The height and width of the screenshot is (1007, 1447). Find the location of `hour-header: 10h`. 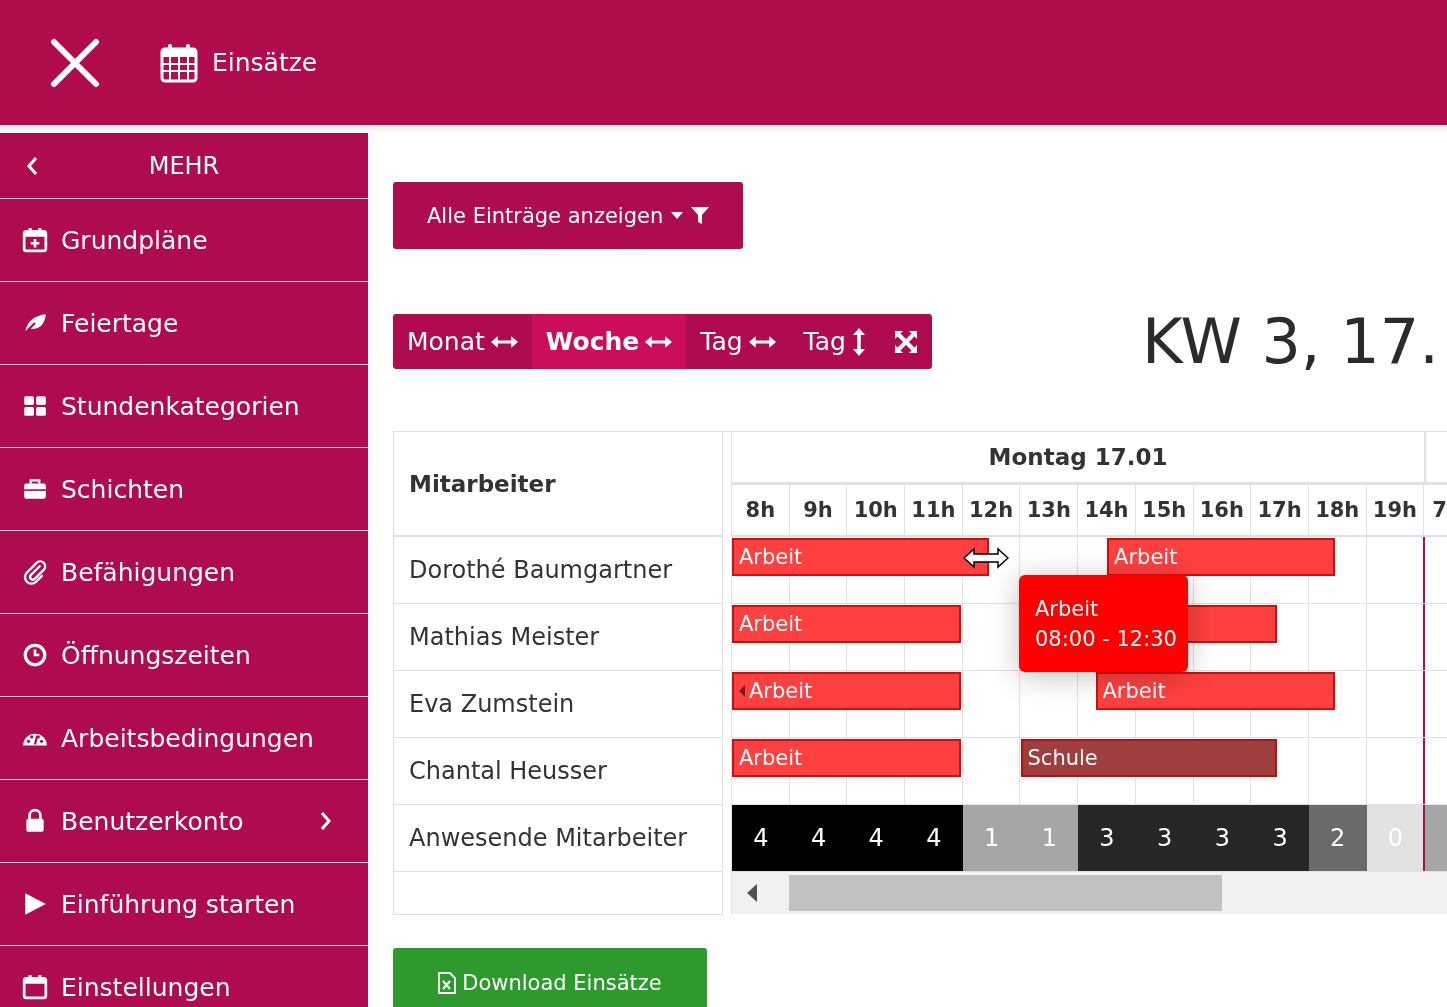

hour-header: 10h is located at coordinates (876, 510).